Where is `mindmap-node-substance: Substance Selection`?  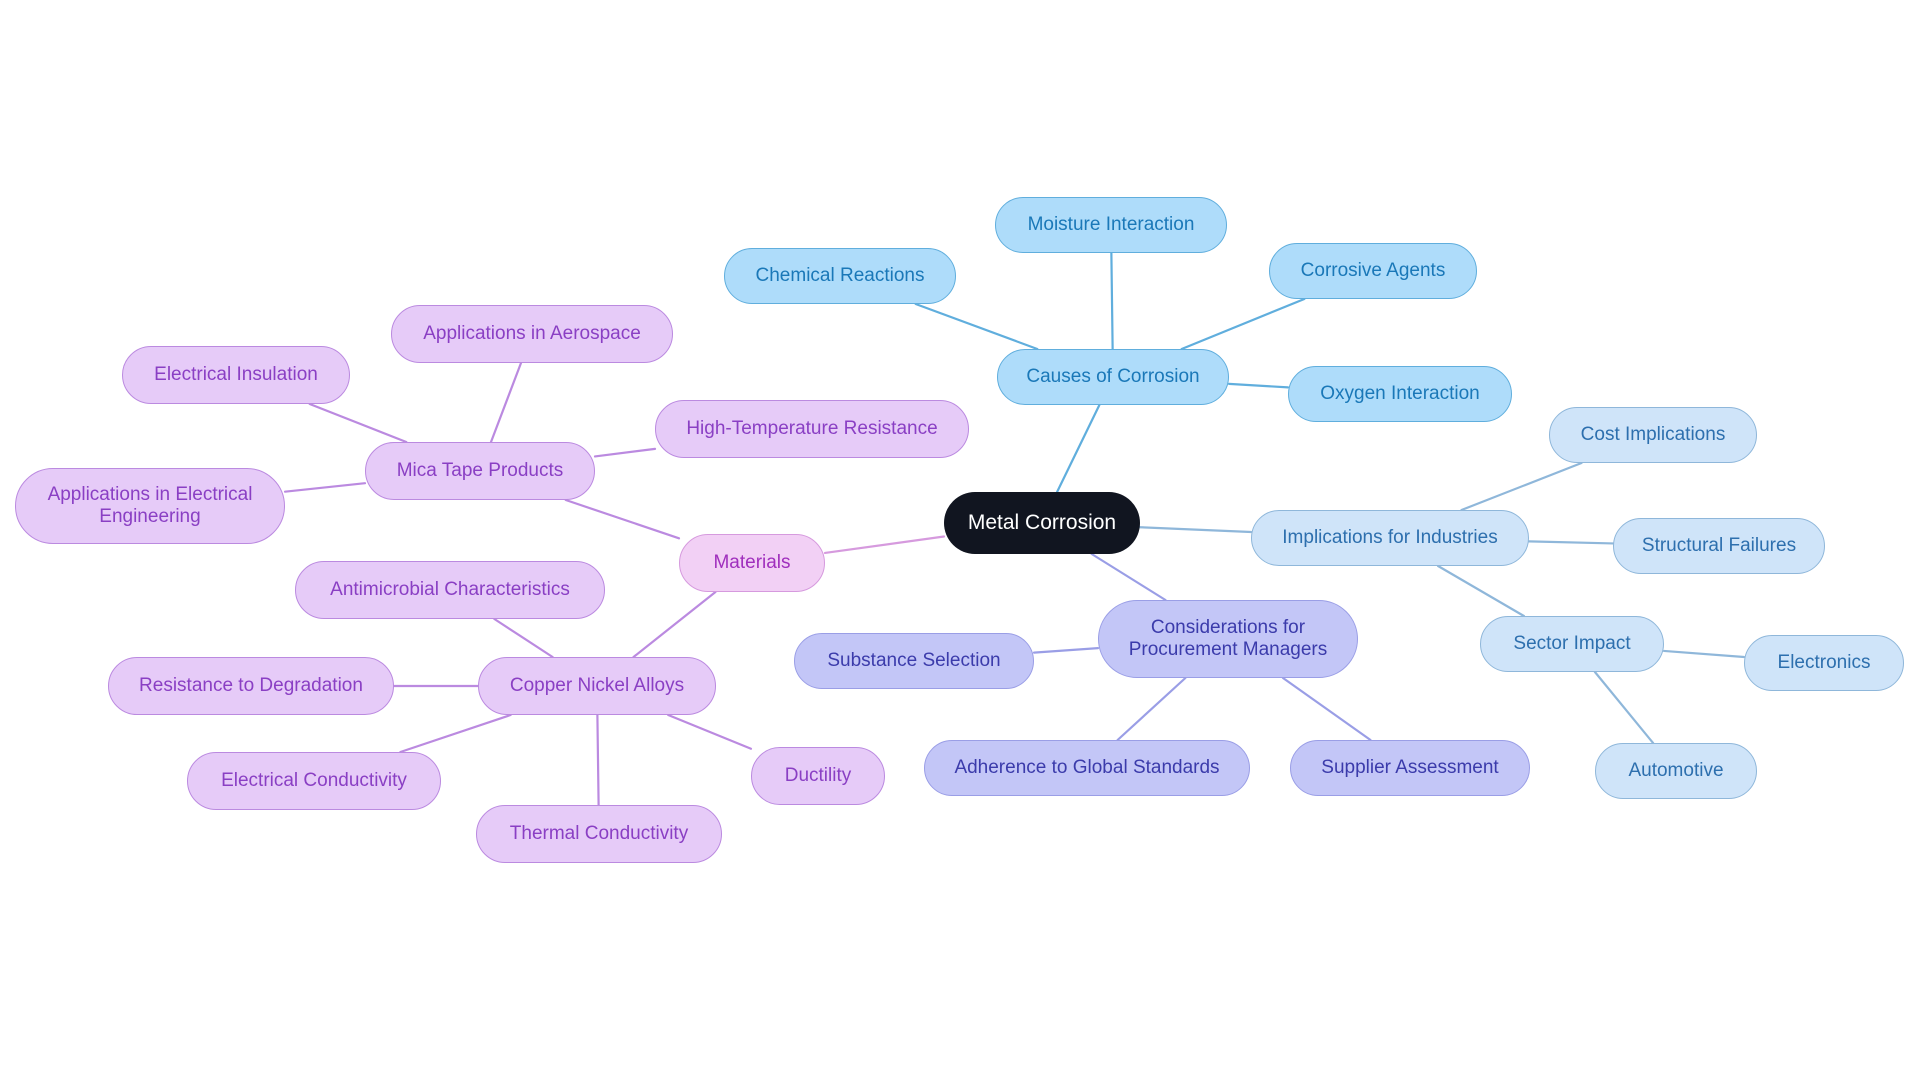 mindmap-node-substance: Substance Selection is located at coordinates (914, 661).